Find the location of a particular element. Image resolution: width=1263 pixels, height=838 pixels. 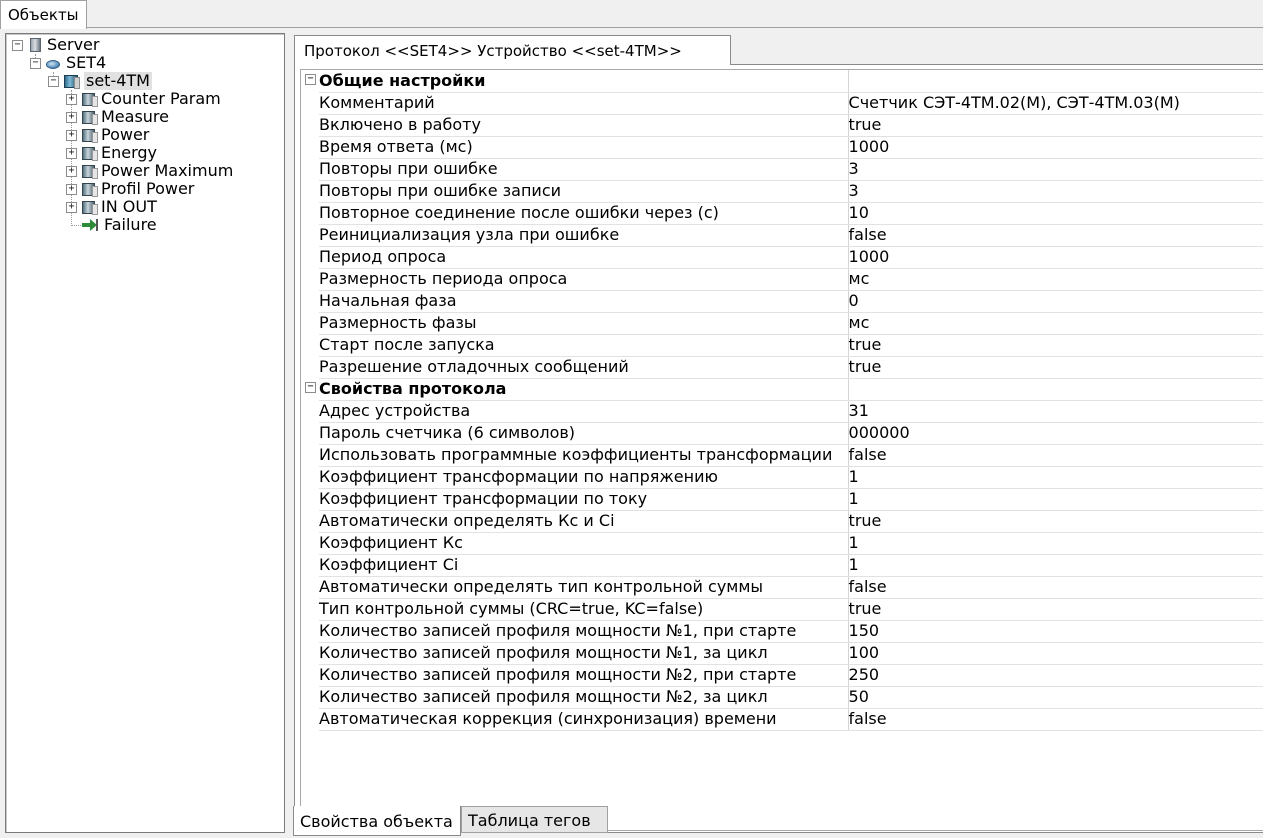

tree-node-failure: Failure is located at coordinates (119, 225).